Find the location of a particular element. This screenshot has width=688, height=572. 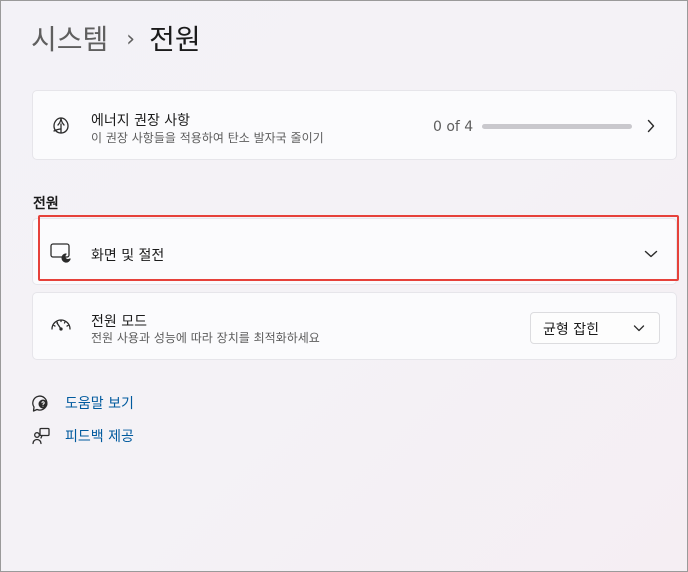

power-mode-card: 전원 모드 전원 사용과 성능에 따라 장치를 최적화하세요 균형 잡힌 is located at coordinates (354, 326).